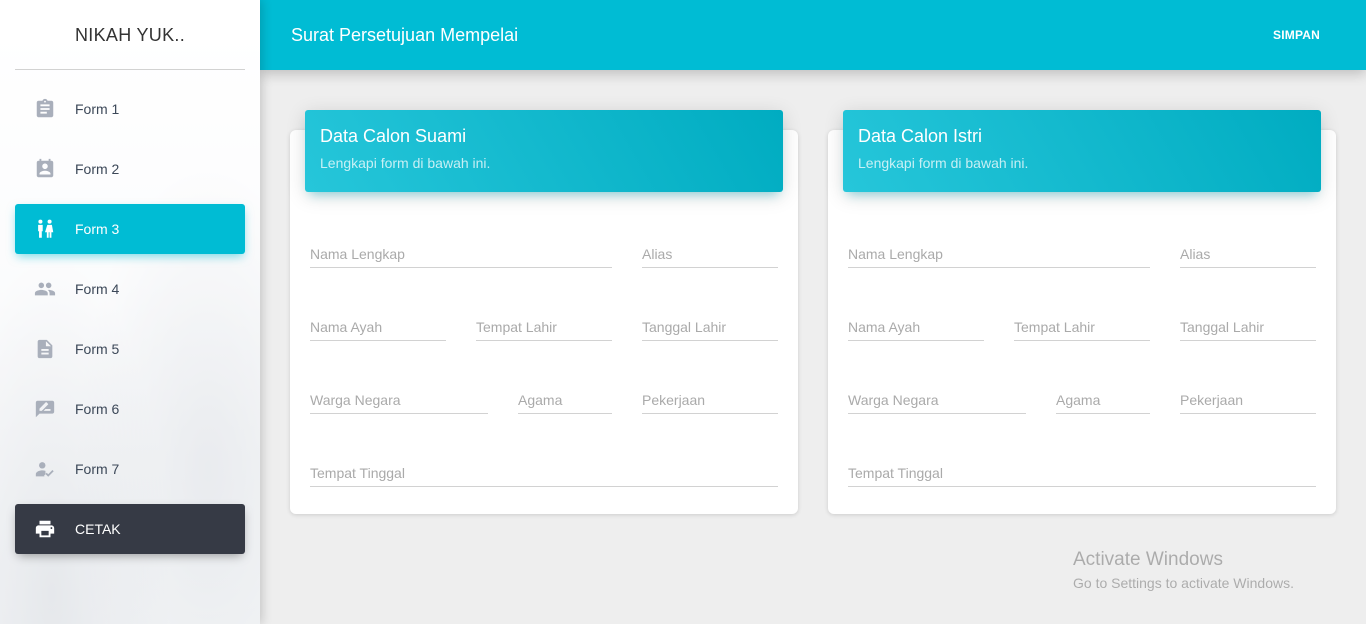 This screenshot has height=624, width=1366. Describe the element at coordinates (45, 169) in the screenshot. I see `contact-calendar-icon` at that location.